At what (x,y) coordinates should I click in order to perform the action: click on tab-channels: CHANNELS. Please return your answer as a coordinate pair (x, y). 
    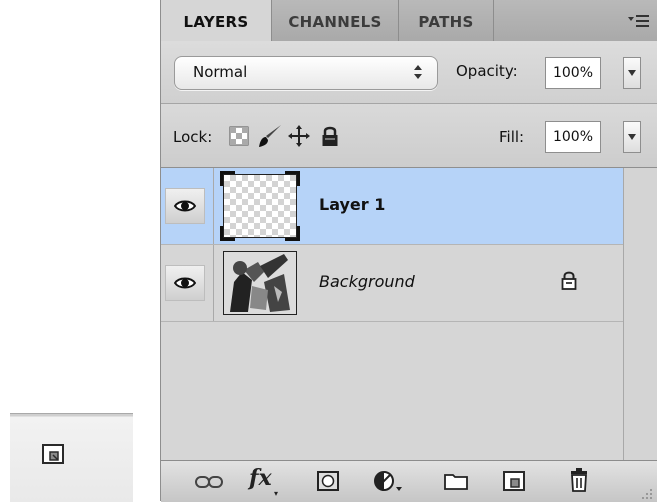
    Looking at the image, I should click on (335, 20).